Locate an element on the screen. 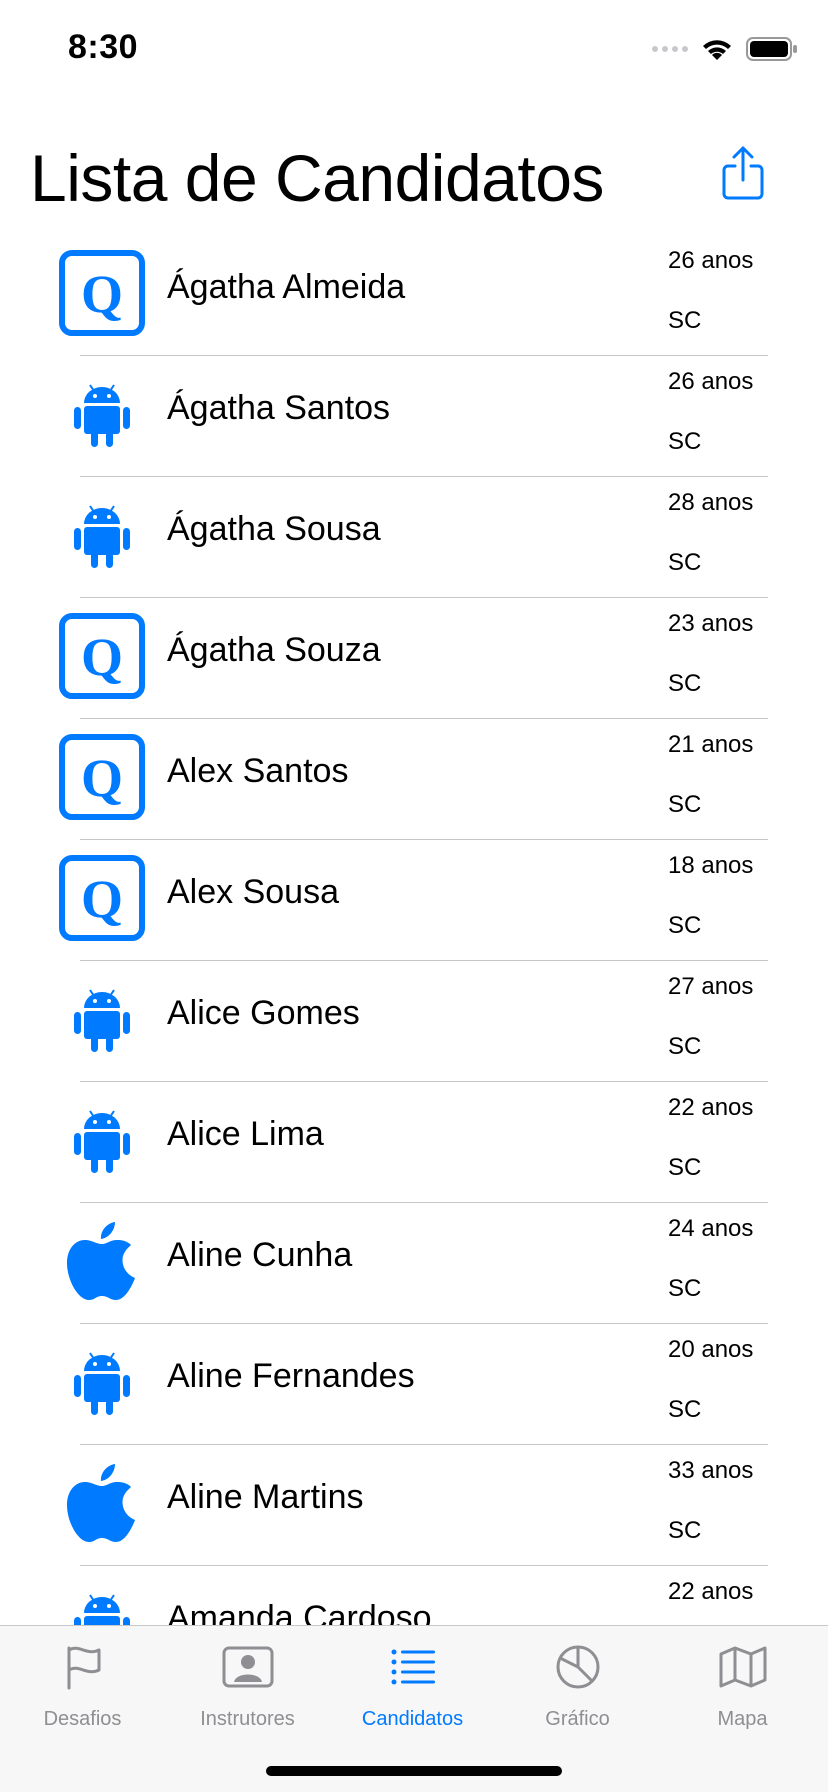 The width and height of the screenshot is (828, 1792). candidate-age: 33 anos is located at coordinates (711, 1470).